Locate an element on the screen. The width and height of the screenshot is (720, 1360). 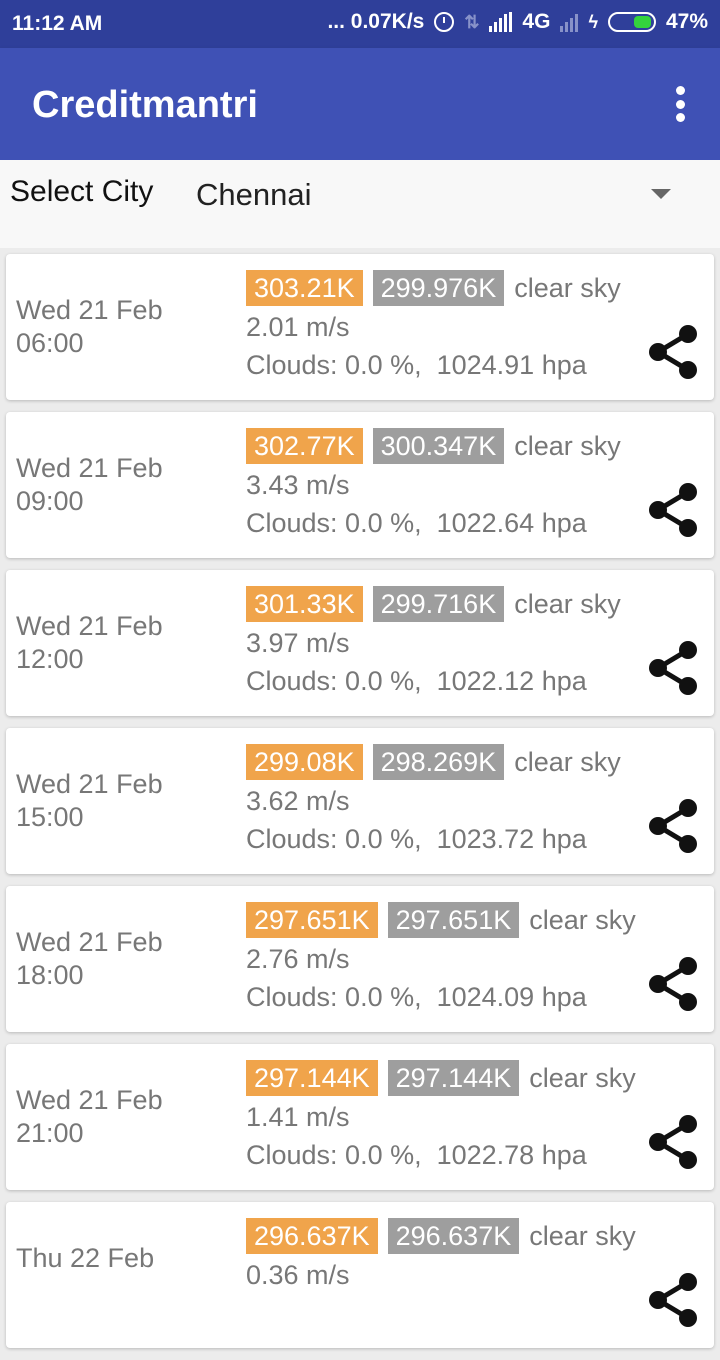
temp-min-badge: 297.651K is located at coordinates (453, 920).